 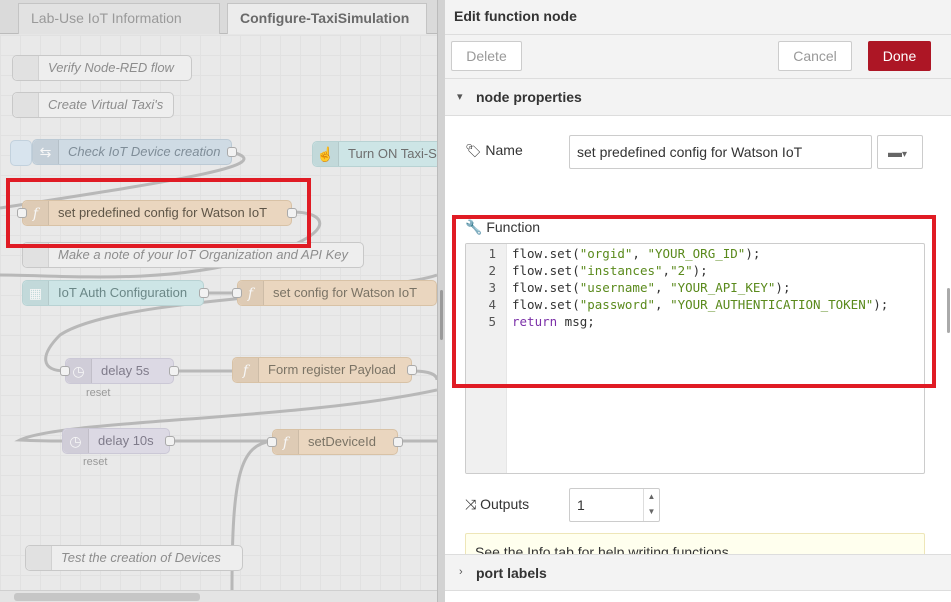 I want to click on code-line: flow.set("orgid", "YOUR_ORG_ID");, so click(x=636, y=253).